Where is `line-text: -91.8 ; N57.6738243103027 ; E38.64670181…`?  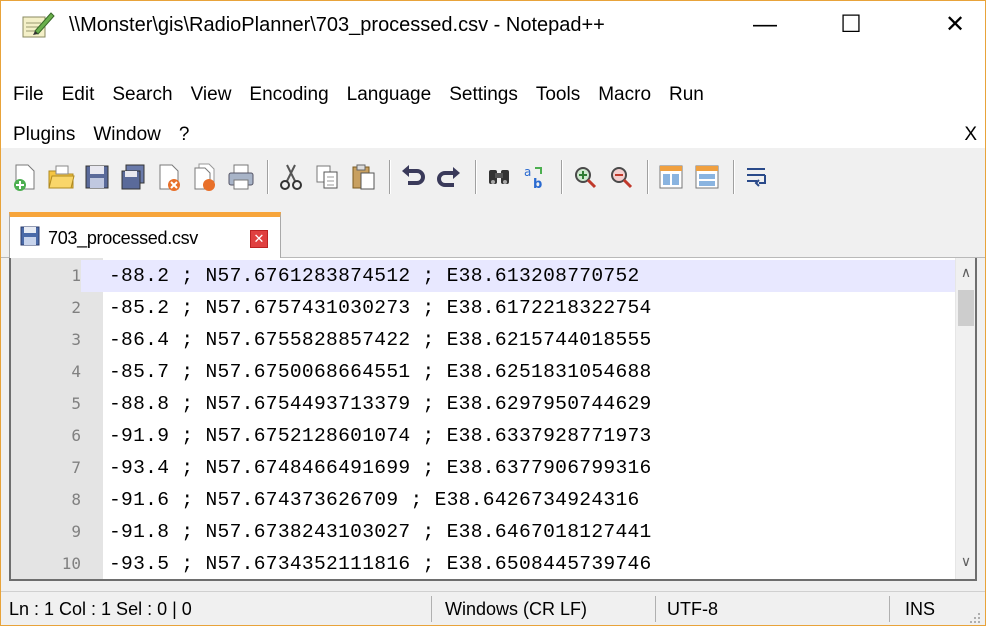
line-text: -91.8 ; N57.6738243103027 ; E38.64670181… is located at coordinates (380, 532).